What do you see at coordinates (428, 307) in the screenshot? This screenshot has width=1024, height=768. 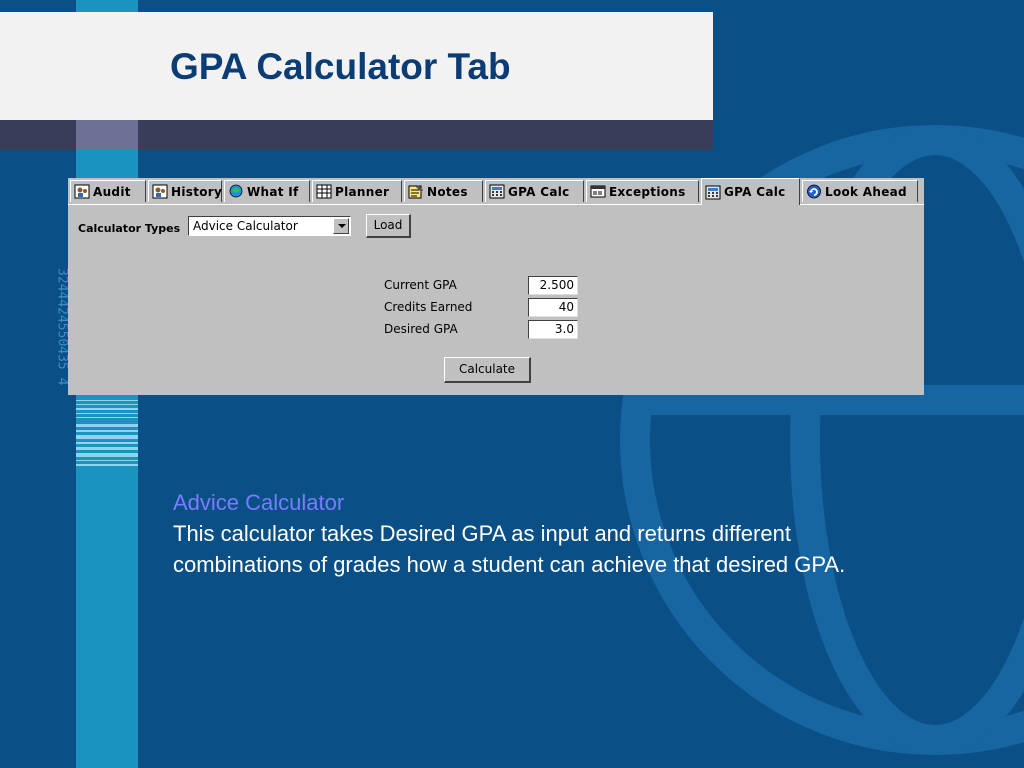 I see `credits-earned-label: Credits Earned` at bounding box center [428, 307].